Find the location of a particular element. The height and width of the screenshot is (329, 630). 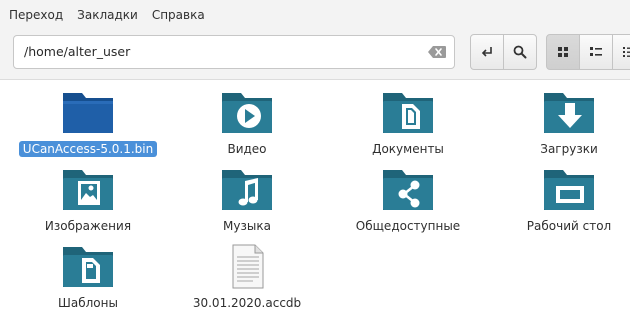

enter-icon is located at coordinates (486, 52).